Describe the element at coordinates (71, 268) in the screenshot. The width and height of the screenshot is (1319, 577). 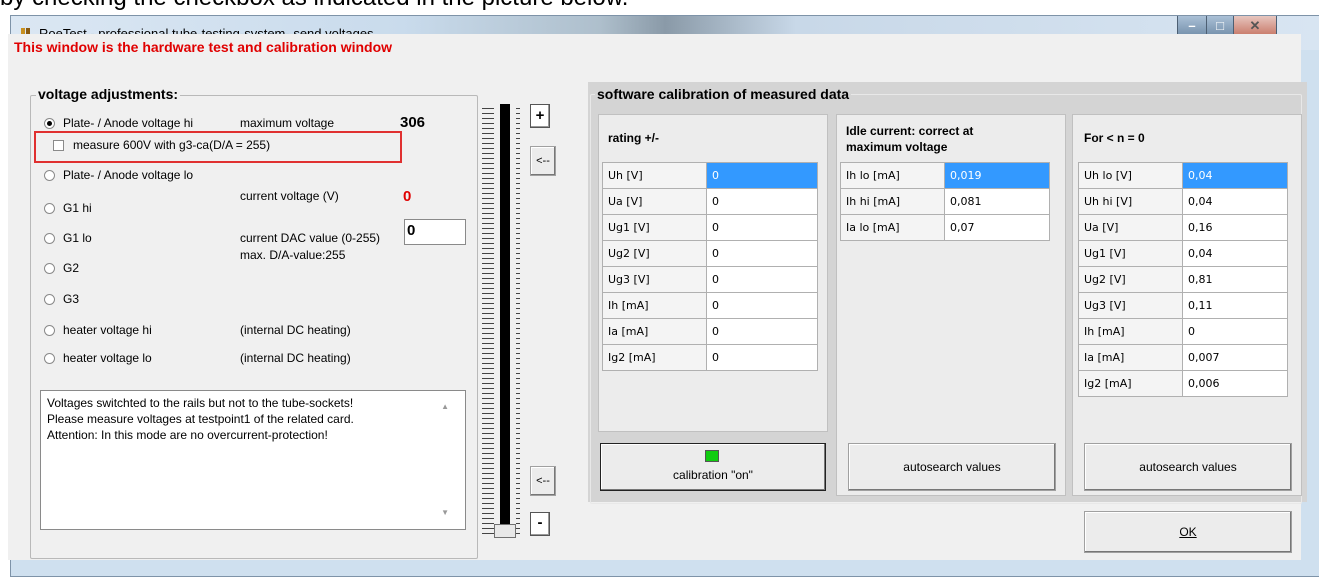
I see `radio-g2-label: G2` at that location.